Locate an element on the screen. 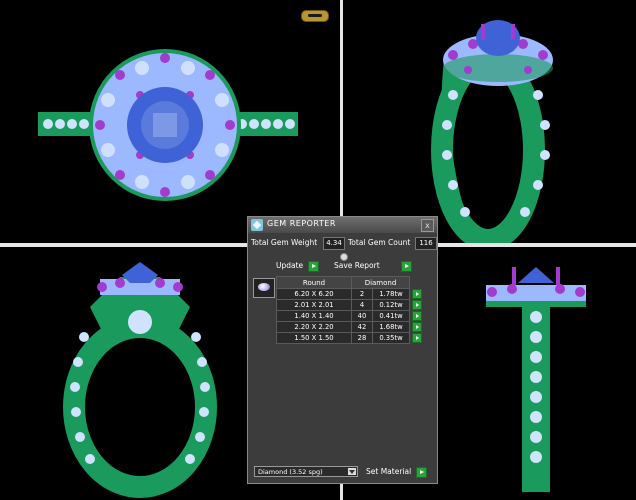 The image size is (636, 500). ring-perspective-view is located at coordinates (492, 131).